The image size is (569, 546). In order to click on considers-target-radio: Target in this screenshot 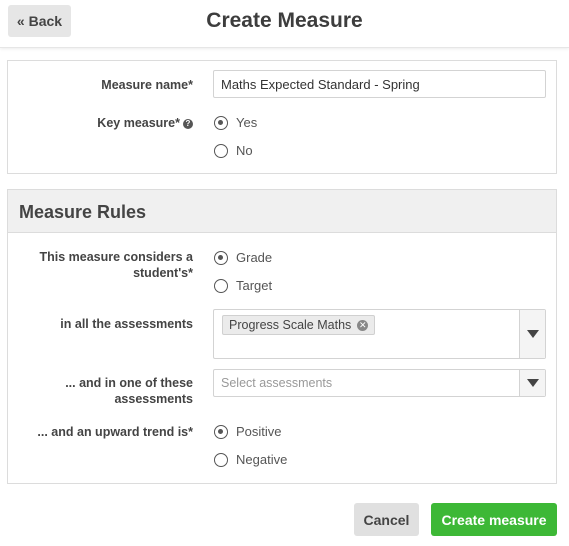, I will do `click(243, 285)`.